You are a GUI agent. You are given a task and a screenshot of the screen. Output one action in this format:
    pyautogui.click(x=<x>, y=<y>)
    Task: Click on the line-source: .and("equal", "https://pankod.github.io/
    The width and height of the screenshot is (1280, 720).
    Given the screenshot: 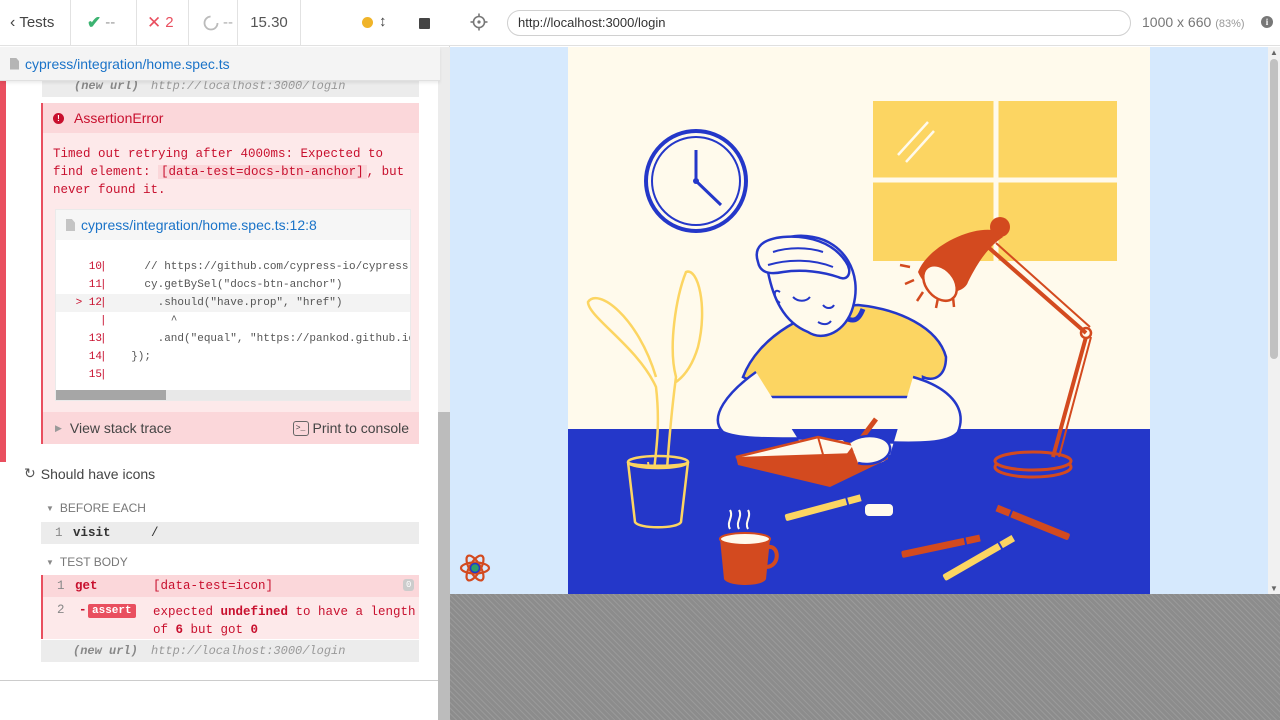 What is the action you would take?
    pyautogui.click(x=264, y=339)
    